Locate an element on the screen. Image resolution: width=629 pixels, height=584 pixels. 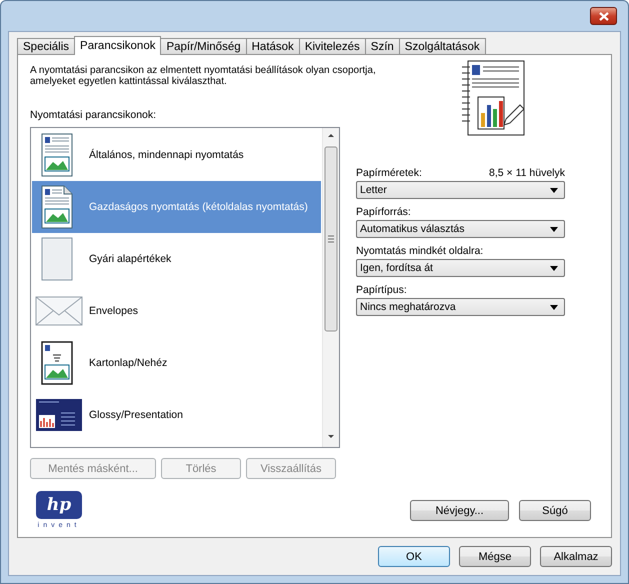
shortcut-item: Envelopes is located at coordinates (176, 311).